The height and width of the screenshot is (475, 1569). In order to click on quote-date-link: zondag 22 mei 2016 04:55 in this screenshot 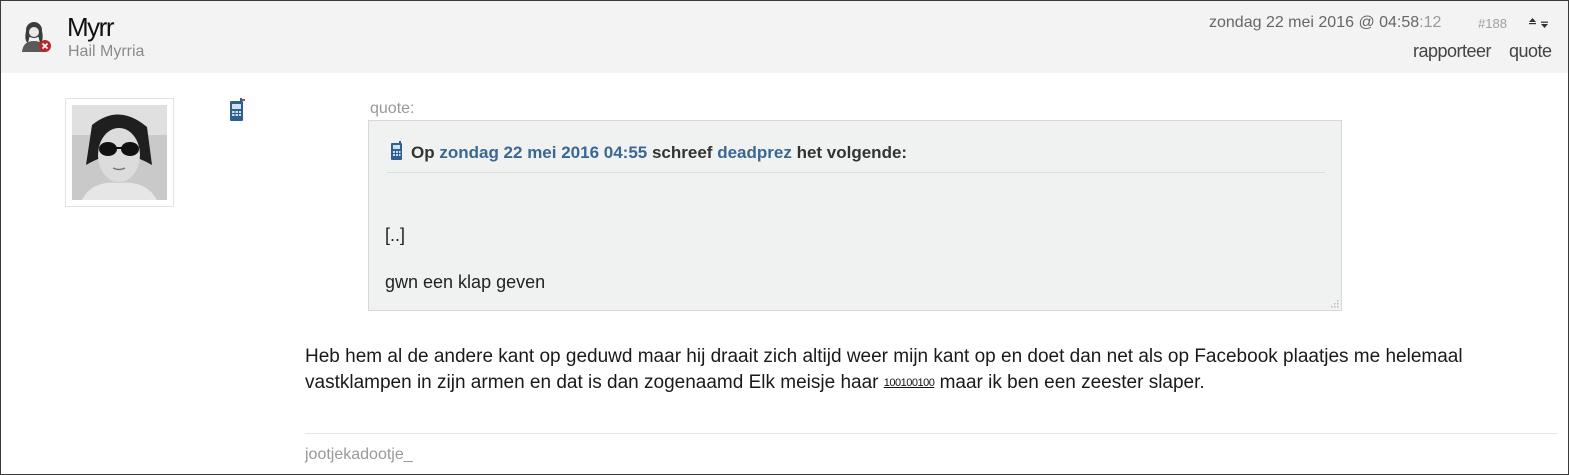, I will do `click(543, 152)`.